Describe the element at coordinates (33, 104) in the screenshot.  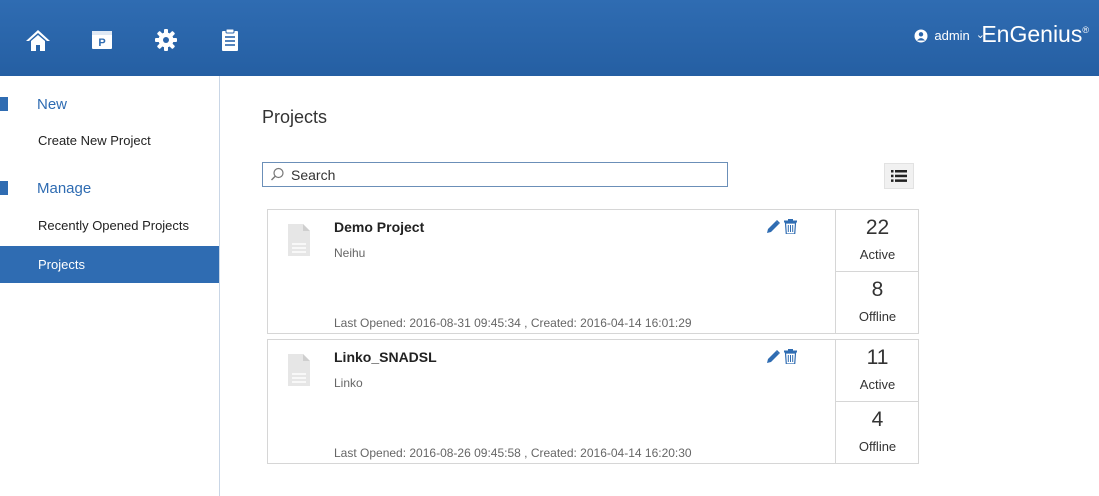
I see `sidebar-section-new: New` at that location.